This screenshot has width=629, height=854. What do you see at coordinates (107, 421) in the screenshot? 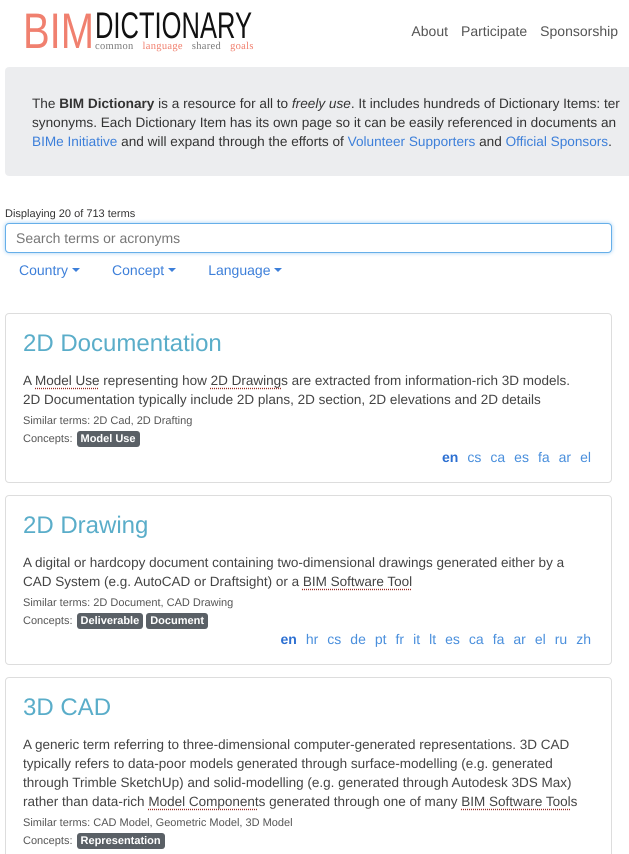
I see `similar-terms: Similar terms: 2D Cad, 2D Drafting` at bounding box center [107, 421].